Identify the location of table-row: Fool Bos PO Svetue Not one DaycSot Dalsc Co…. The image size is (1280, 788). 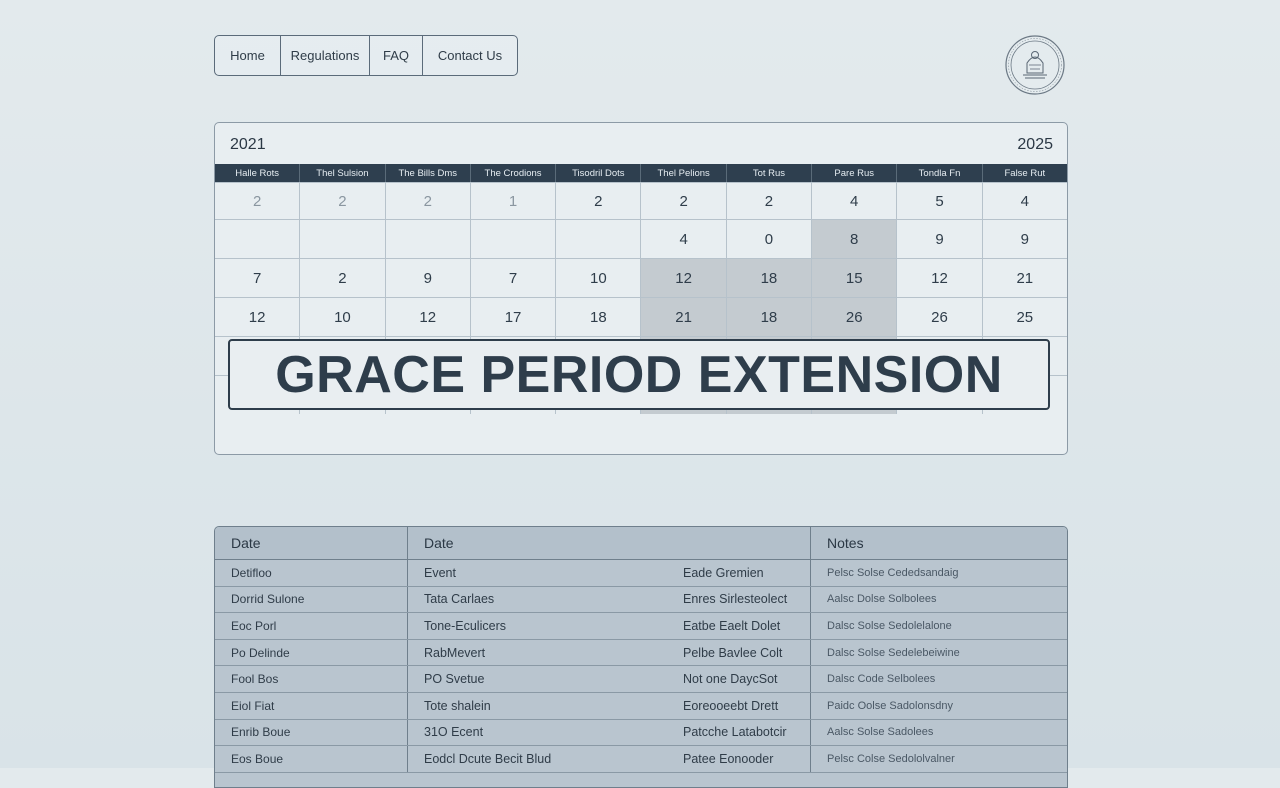
(641, 679).